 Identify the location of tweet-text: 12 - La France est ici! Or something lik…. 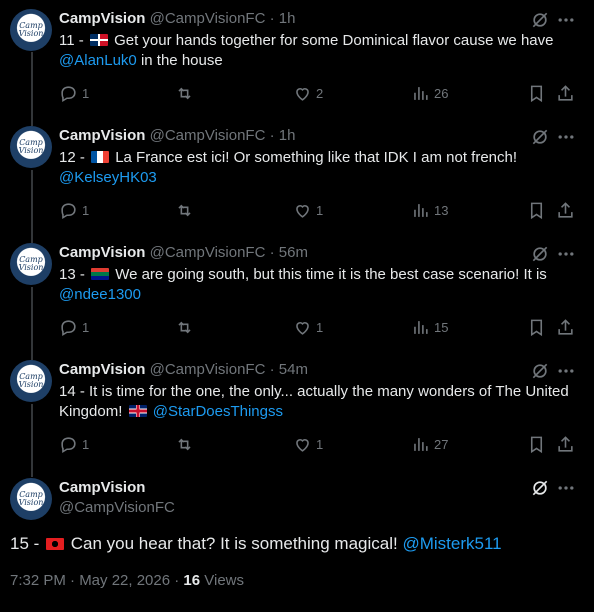
(288, 167).